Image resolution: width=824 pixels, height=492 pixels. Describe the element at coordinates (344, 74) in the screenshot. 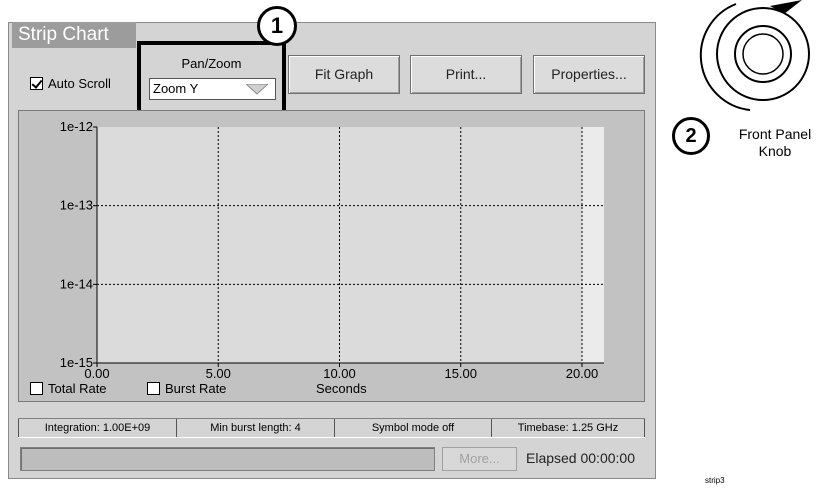

I see `fit-graph-button: Fit Graph` at that location.